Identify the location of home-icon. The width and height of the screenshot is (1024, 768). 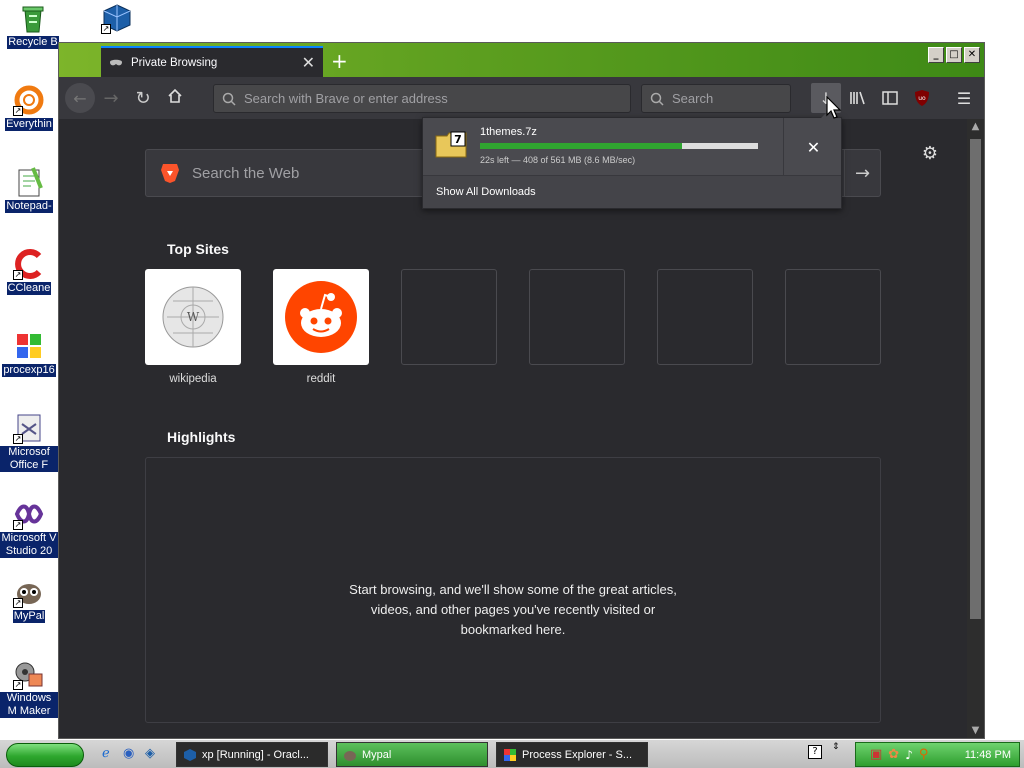
(175, 98).